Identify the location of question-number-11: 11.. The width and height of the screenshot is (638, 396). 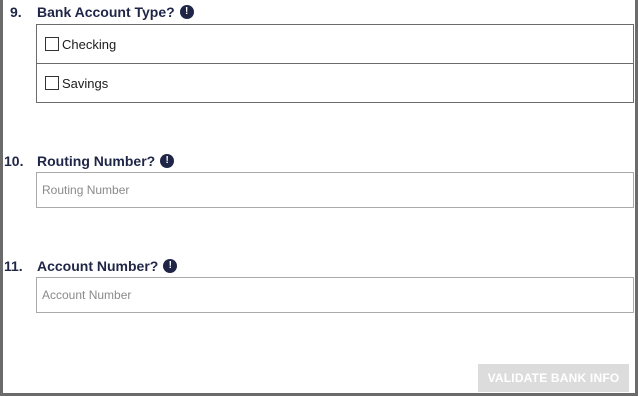
(13, 266).